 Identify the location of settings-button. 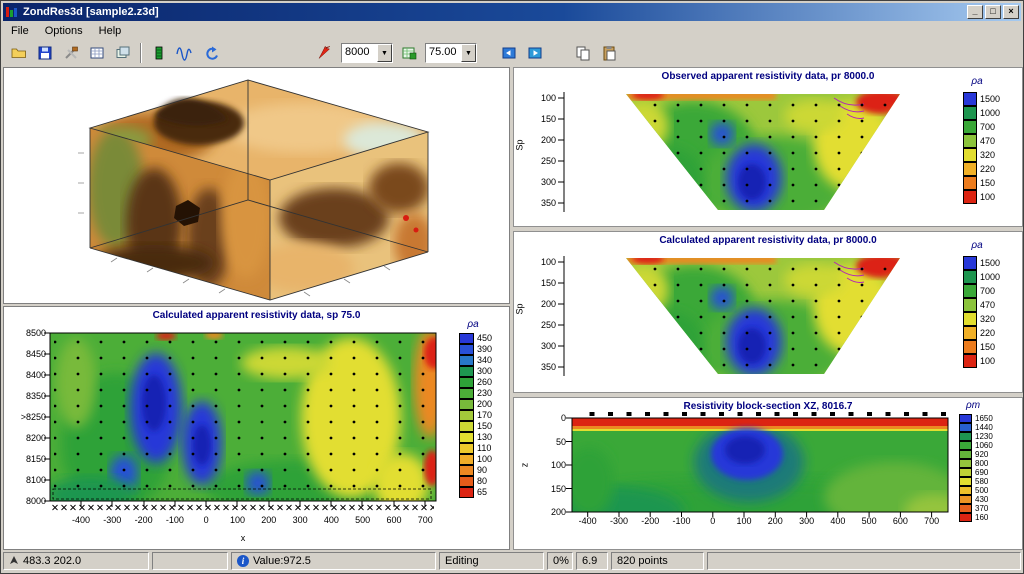
(71, 53).